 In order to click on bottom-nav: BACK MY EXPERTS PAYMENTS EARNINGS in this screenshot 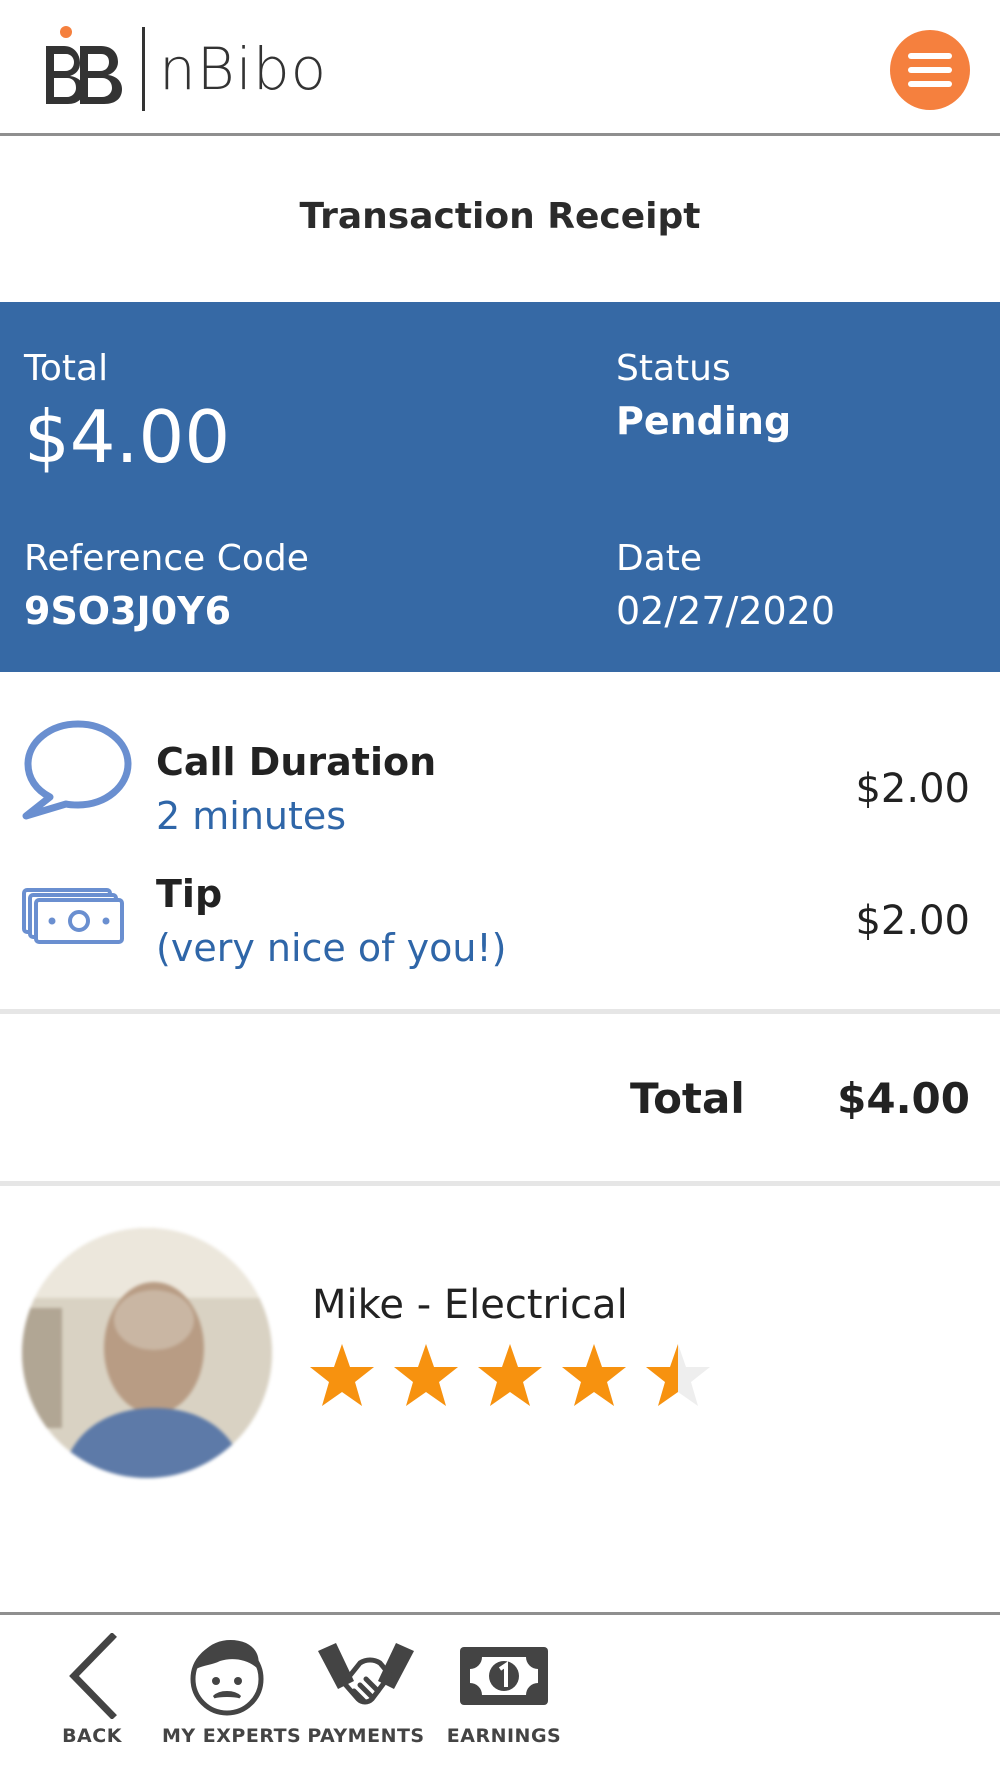, I will do `click(500, 1695)`.